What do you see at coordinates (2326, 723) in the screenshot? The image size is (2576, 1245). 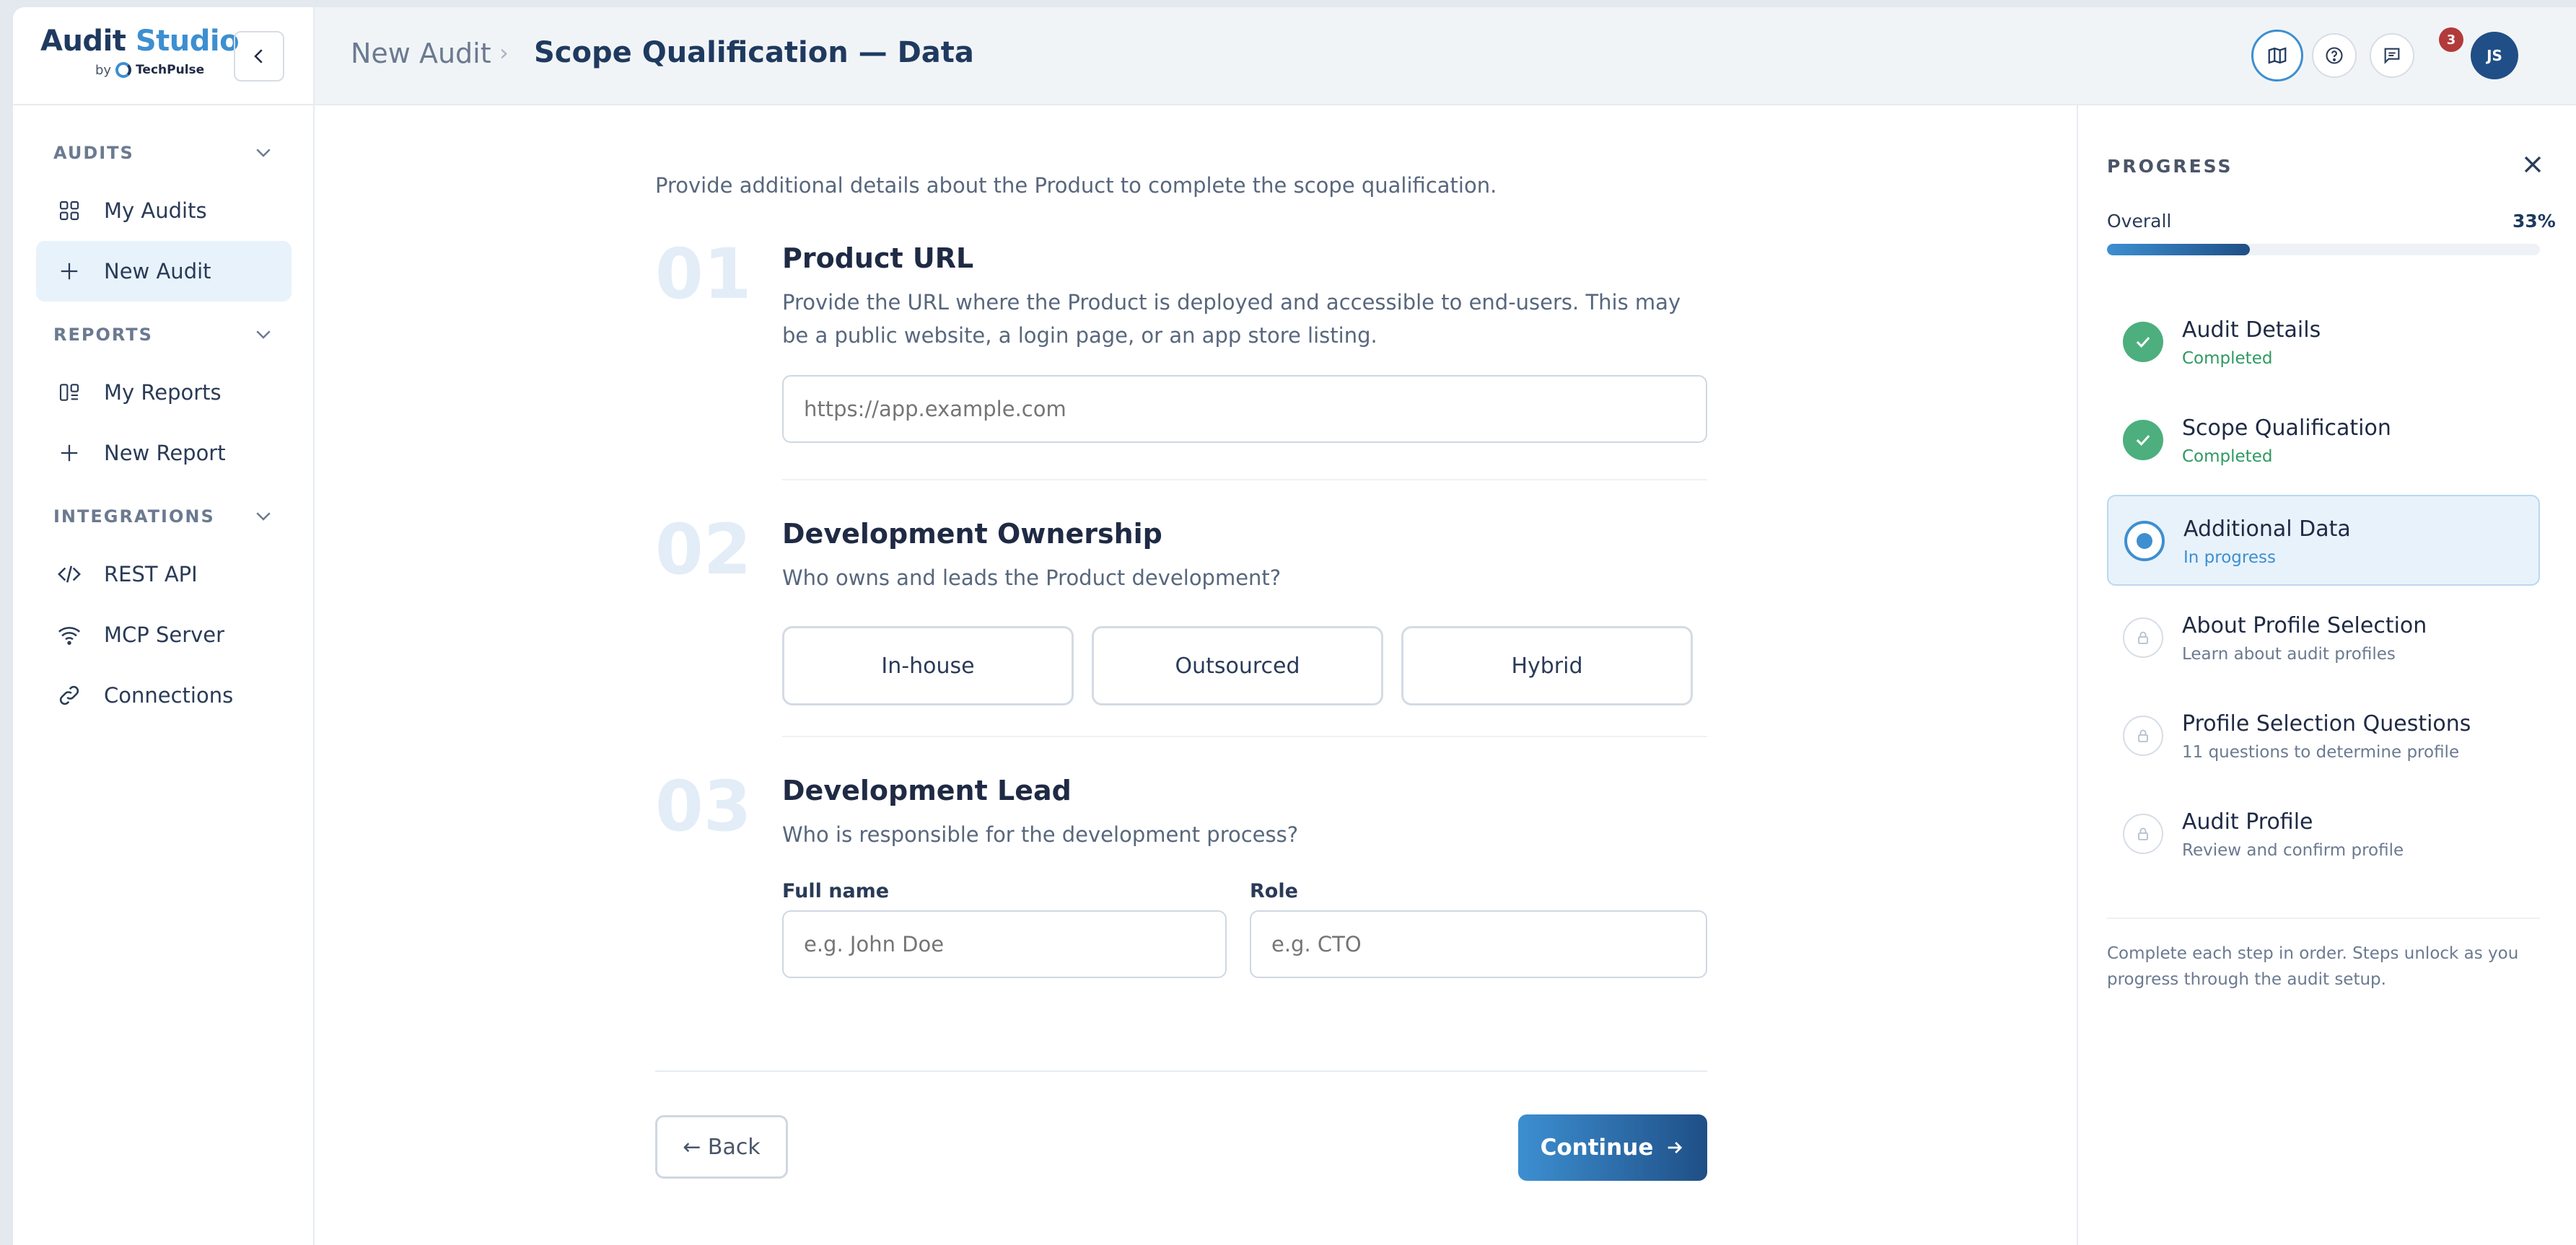 I see `progress-step-name: Profile Selection Questions` at bounding box center [2326, 723].